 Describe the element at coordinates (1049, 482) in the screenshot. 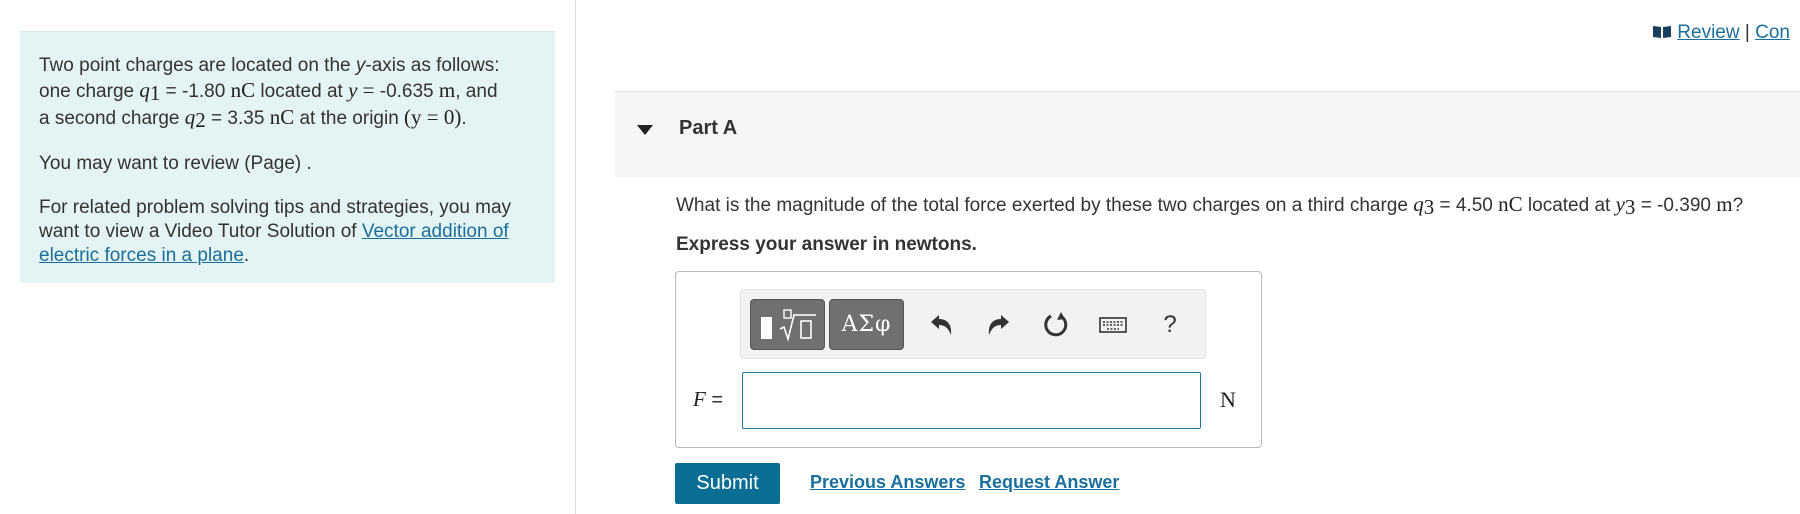

I see `request-answer-link: Request Answer` at that location.